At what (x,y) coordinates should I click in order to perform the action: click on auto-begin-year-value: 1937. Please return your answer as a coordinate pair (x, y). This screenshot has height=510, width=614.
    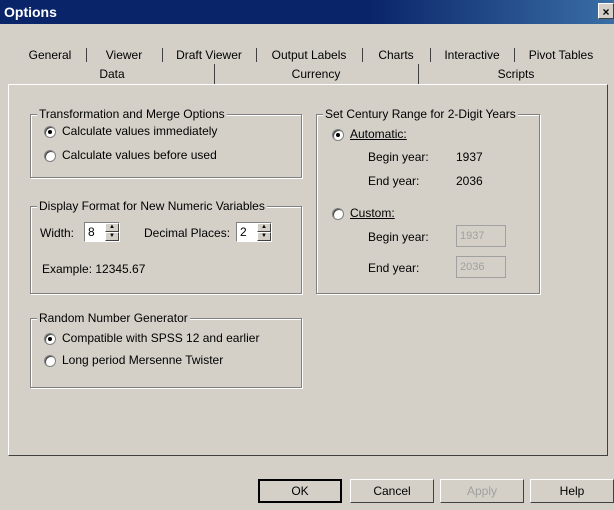
    Looking at the image, I should click on (469, 157).